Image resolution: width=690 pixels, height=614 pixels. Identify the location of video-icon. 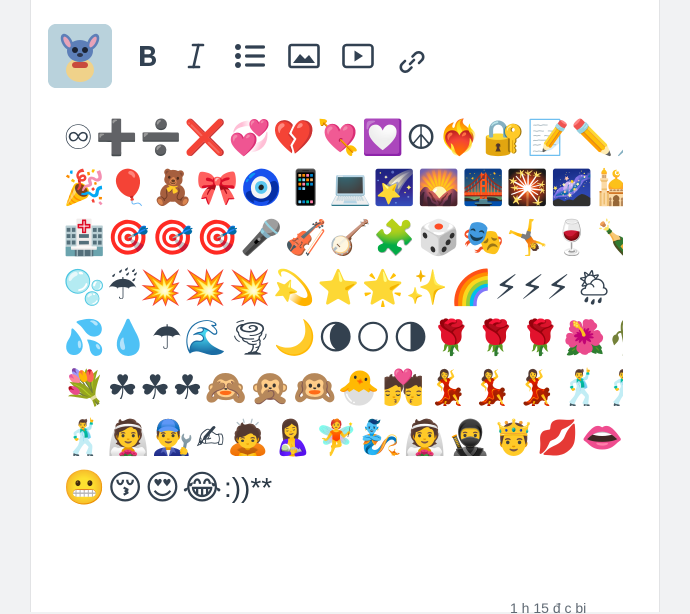
(358, 56).